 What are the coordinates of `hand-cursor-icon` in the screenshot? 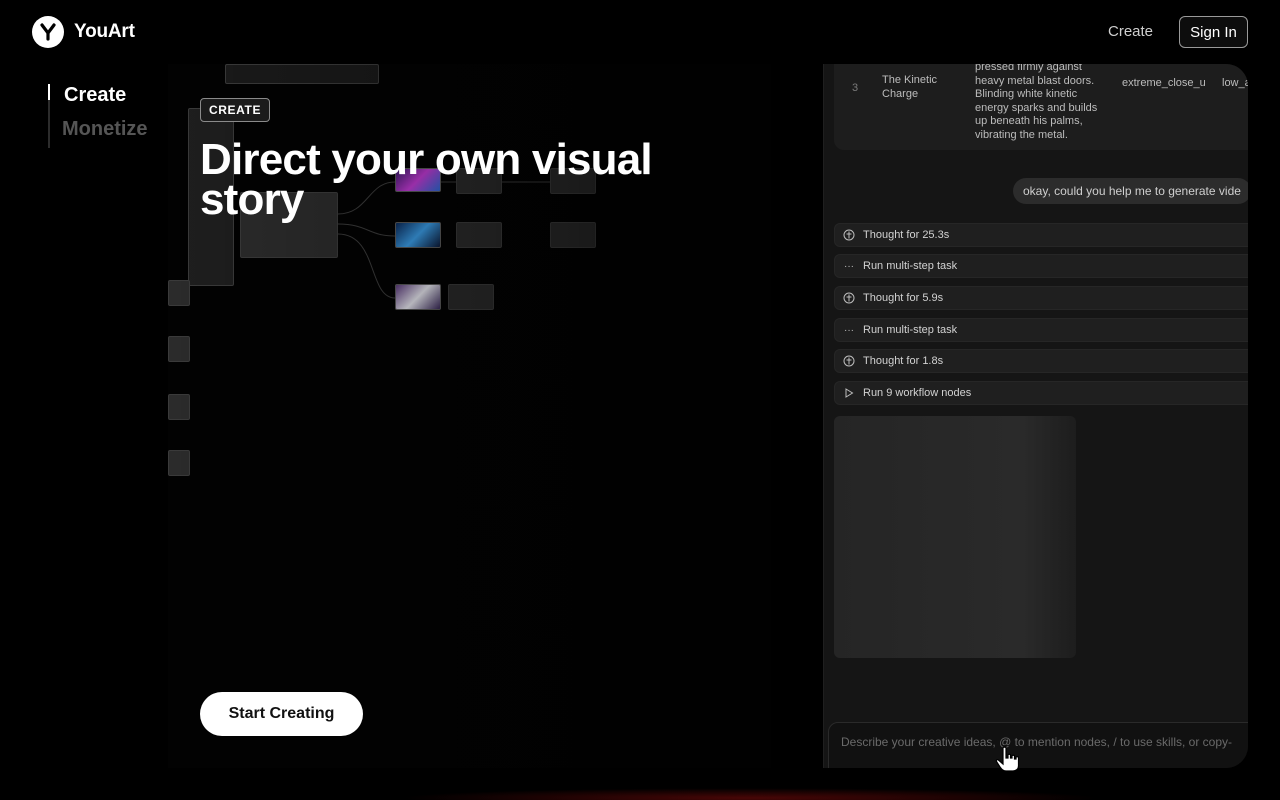 It's located at (1007, 759).